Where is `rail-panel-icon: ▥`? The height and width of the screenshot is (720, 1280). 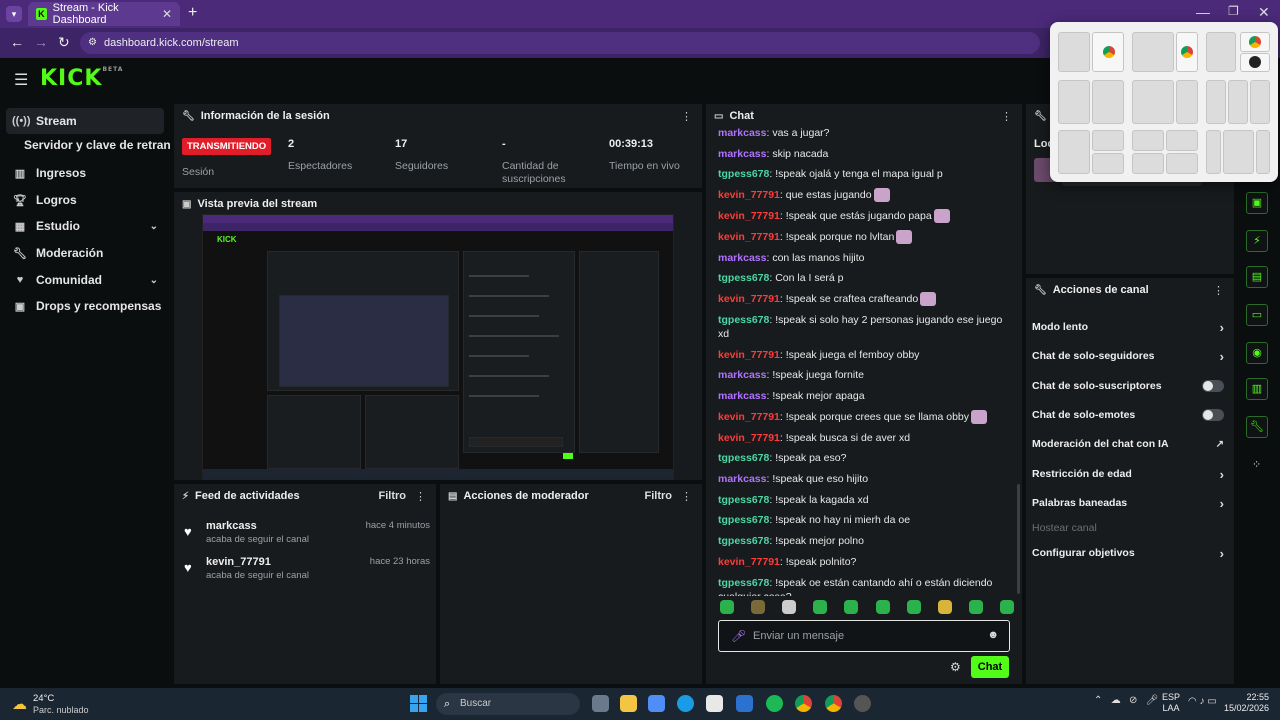
rail-panel-icon: ▥ is located at coordinates (1257, 389).